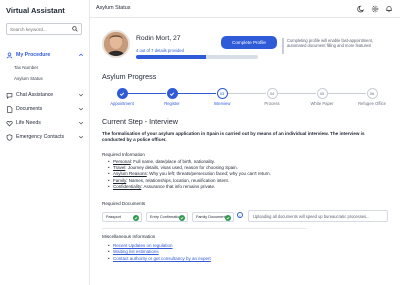 Image resolution: width=400 pixels, height=285 pixels. I want to click on chevron-up-icon, so click(81, 55).